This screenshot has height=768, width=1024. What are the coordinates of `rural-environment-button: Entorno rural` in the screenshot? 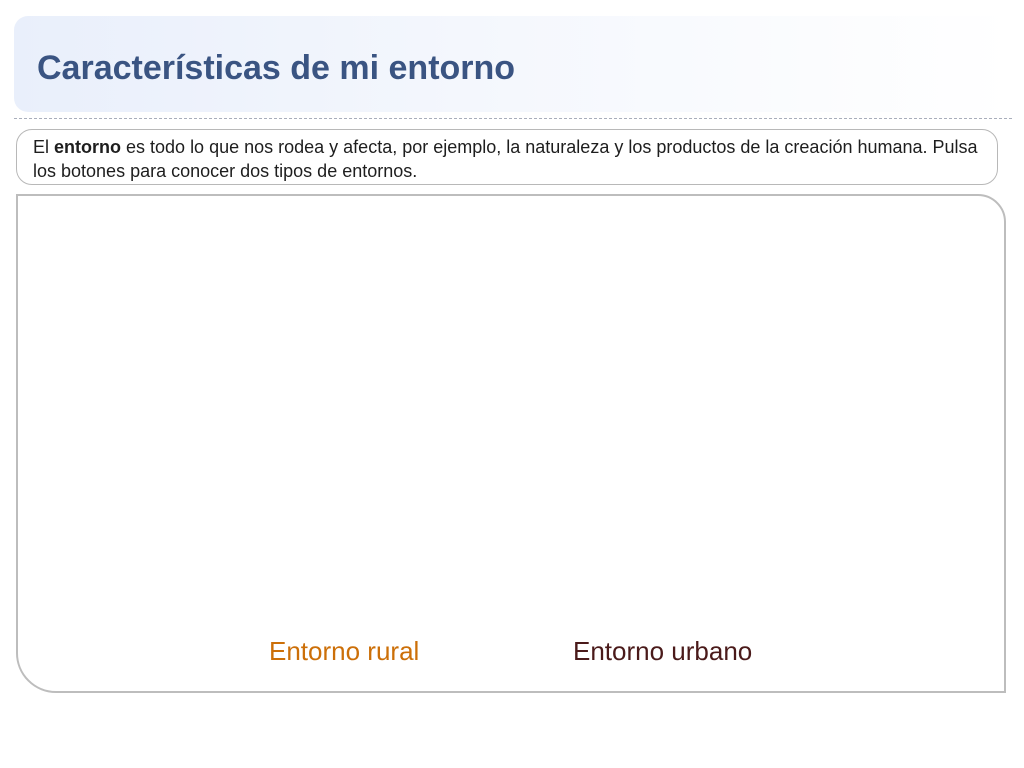 It's located at (344, 651).